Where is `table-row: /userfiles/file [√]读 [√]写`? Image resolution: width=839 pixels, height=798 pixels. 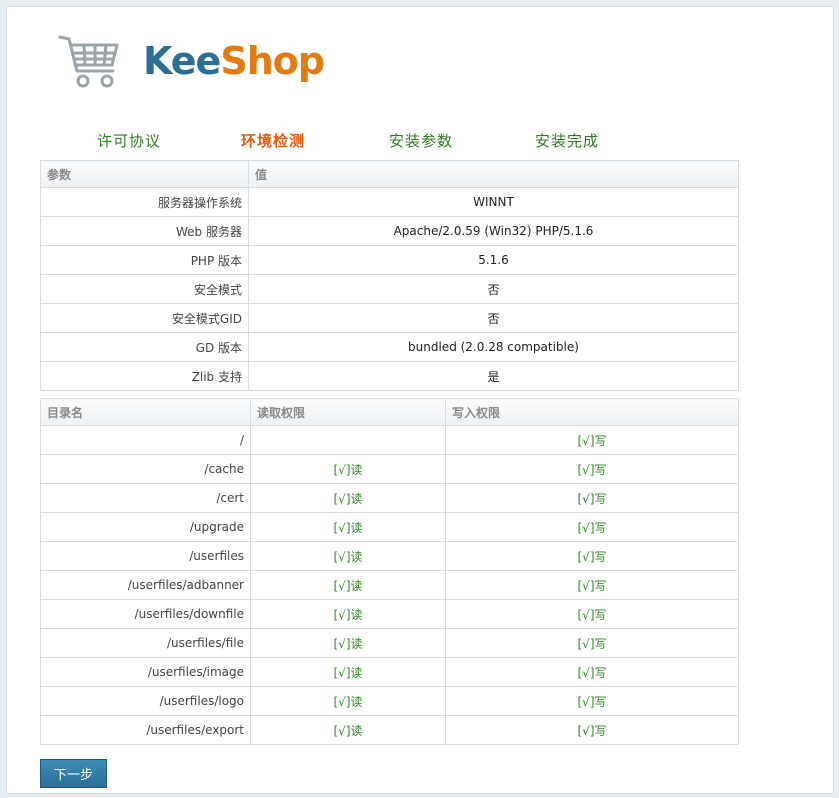 table-row: /userfiles/file [√]读 [√]写 is located at coordinates (389, 643).